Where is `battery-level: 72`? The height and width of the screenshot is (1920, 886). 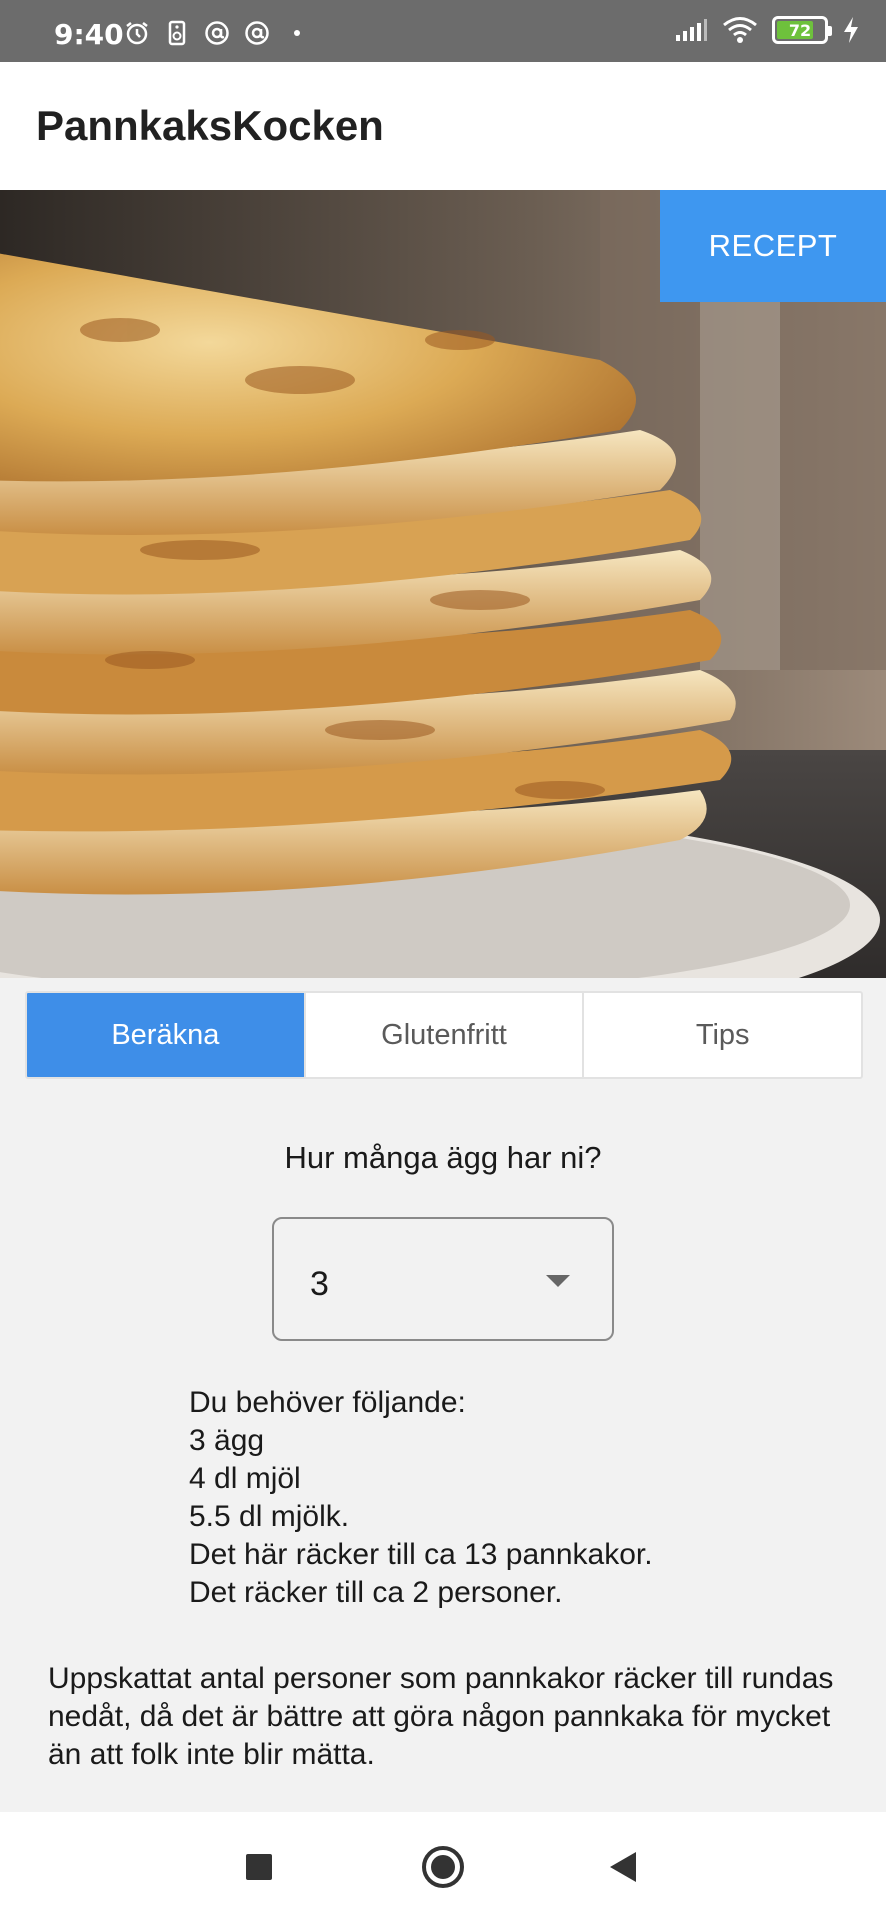 battery-level: 72 is located at coordinates (800, 30).